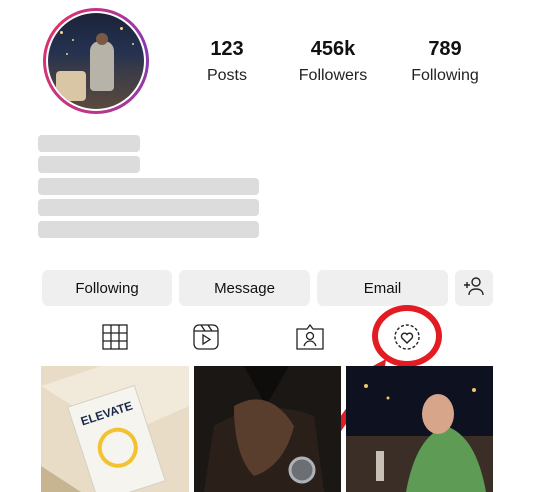 The width and height of the screenshot is (535, 492). I want to click on grid-post-book: ELEVATE, so click(115, 429).